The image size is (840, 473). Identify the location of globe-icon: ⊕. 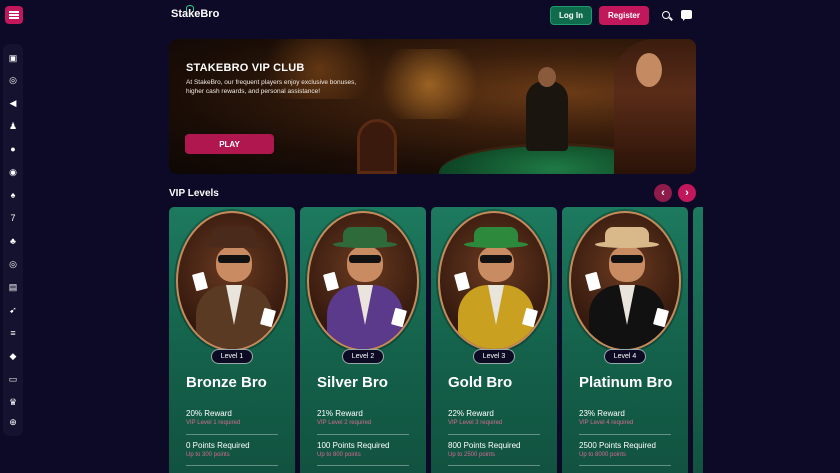
(13, 422).